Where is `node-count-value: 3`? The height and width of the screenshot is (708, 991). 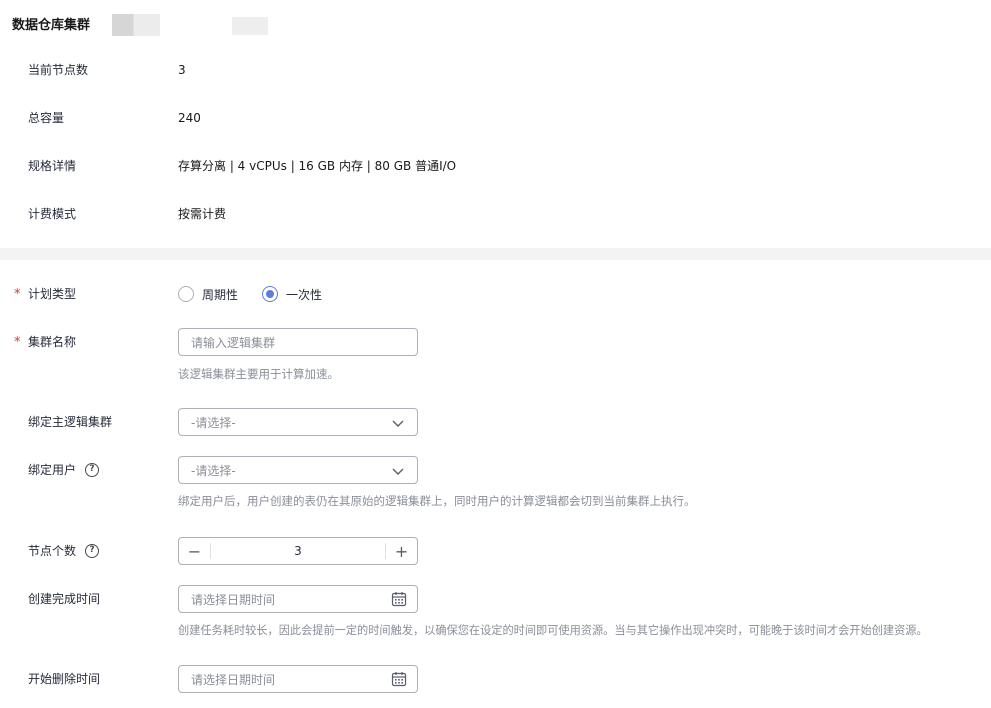
node-count-value: 3 is located at coordinates (298, 551).